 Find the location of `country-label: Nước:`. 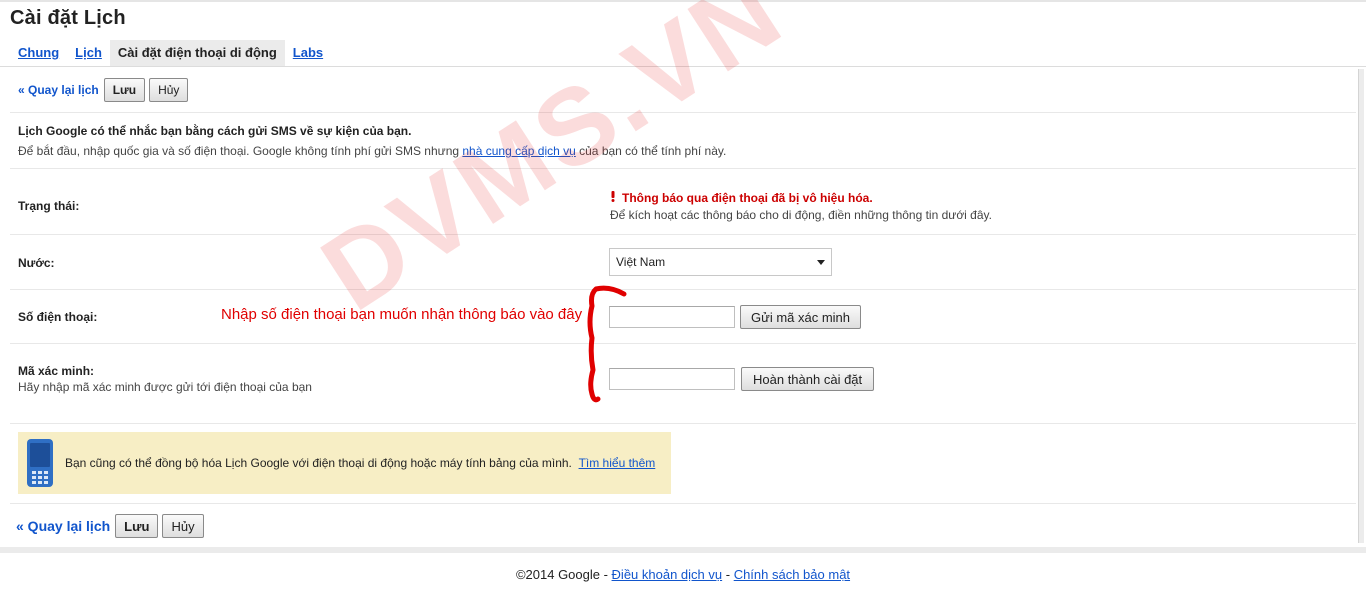

country-label: Nước: is located at coordinates (36, 263).